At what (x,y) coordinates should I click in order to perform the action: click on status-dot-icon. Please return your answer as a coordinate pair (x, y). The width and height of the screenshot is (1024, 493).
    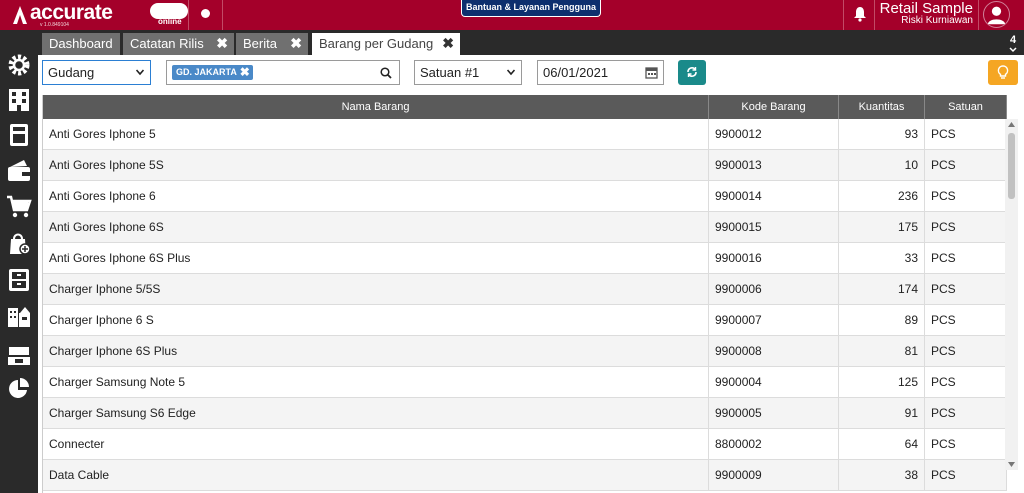
    Looking at the image, I should click on (205, 13).